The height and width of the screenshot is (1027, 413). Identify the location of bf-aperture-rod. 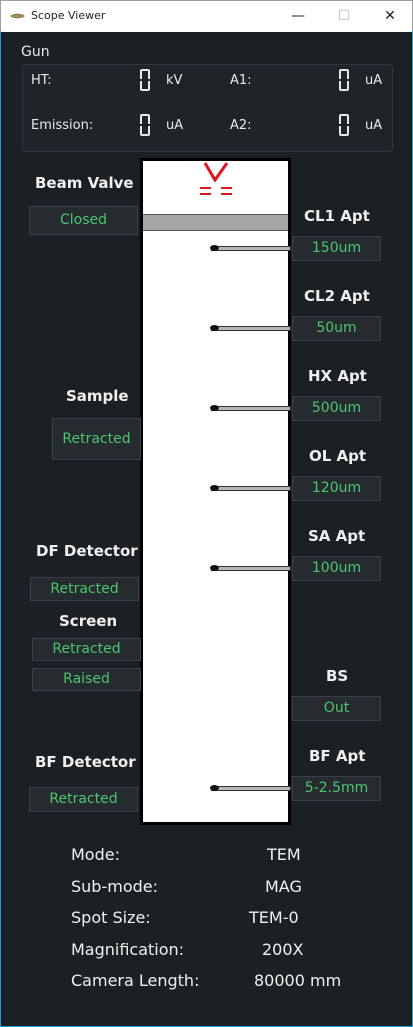
(250, 788).